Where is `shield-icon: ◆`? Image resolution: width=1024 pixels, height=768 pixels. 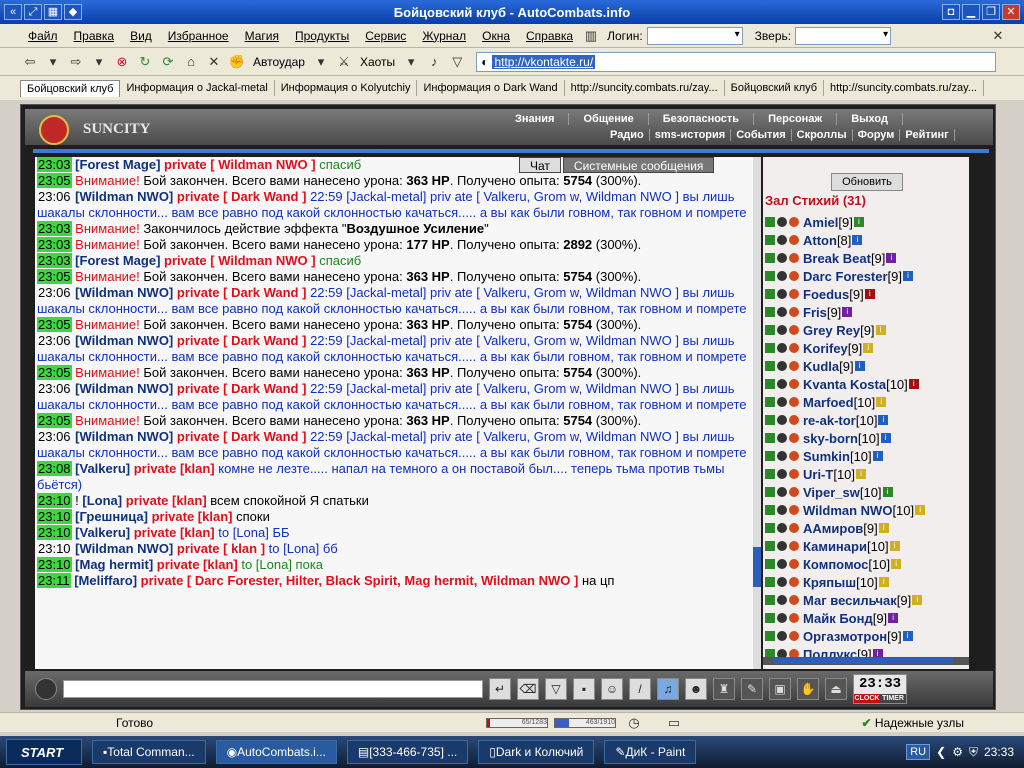 shield-icon: ◆ is located at coordinates (73, 12).